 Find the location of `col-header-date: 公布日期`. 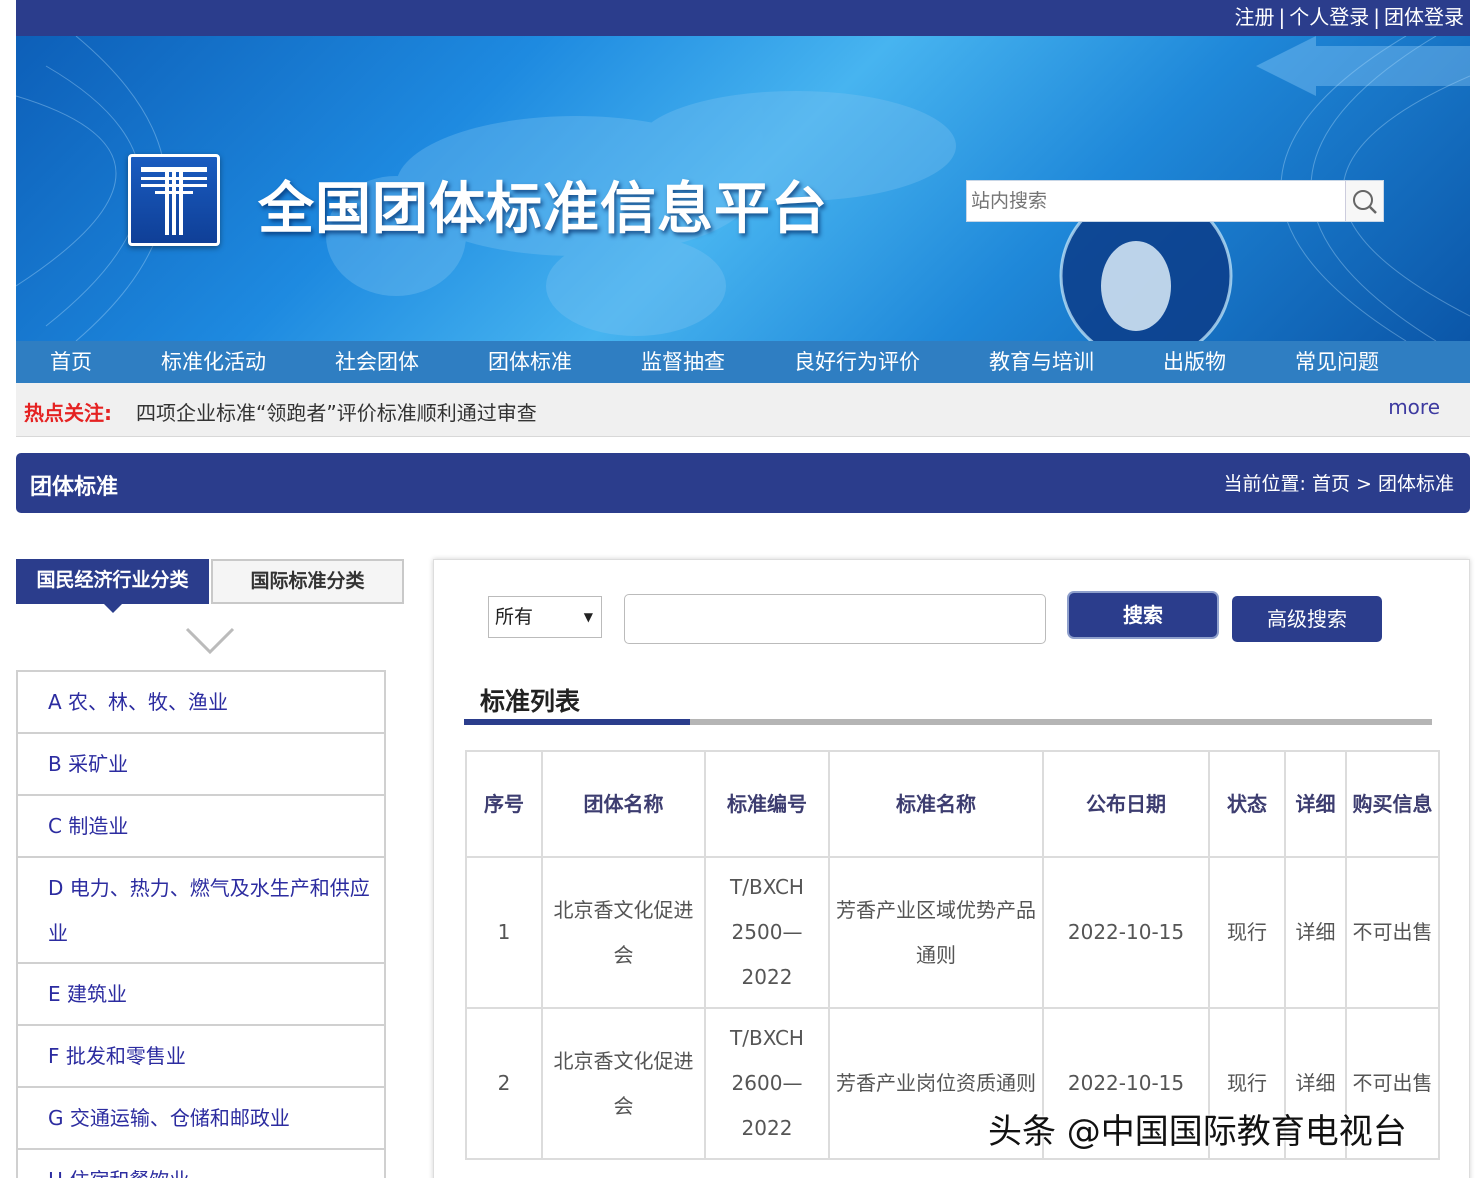

col-header-date: 公布日期 is located at coordinates (1126, 804).